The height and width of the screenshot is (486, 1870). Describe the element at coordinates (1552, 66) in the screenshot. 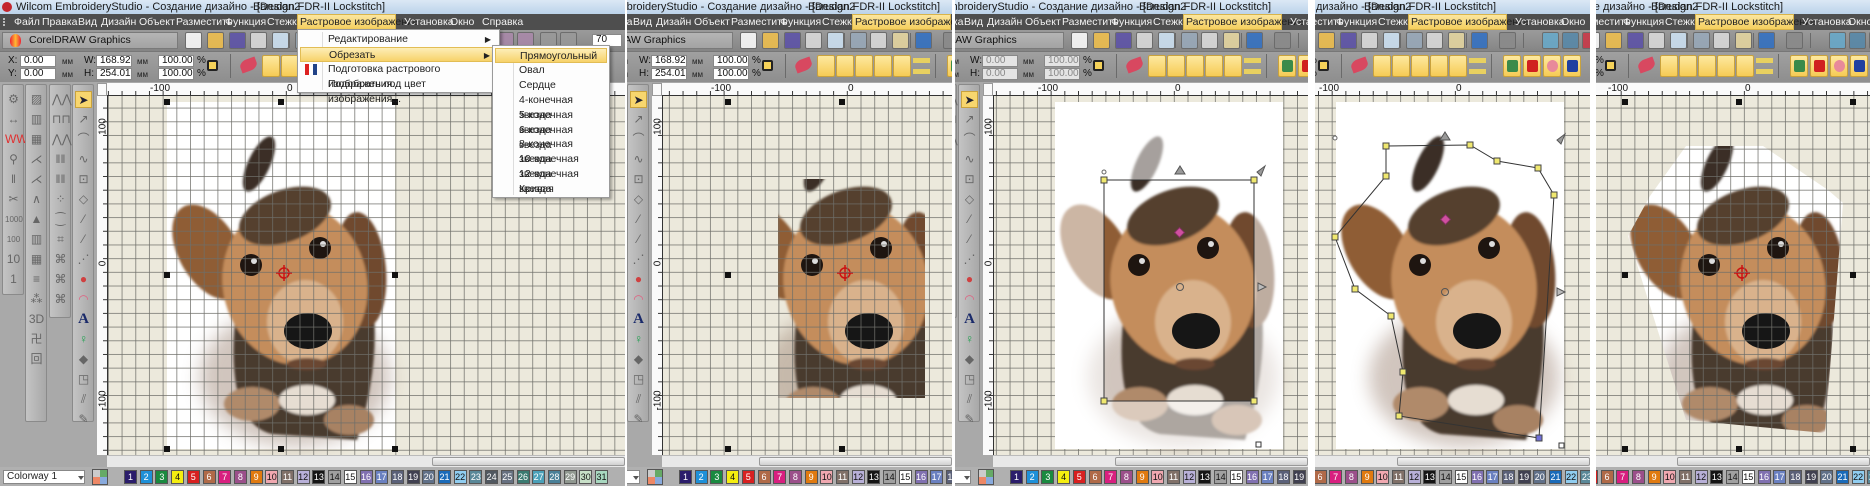

I see `heart-icon` at that location.